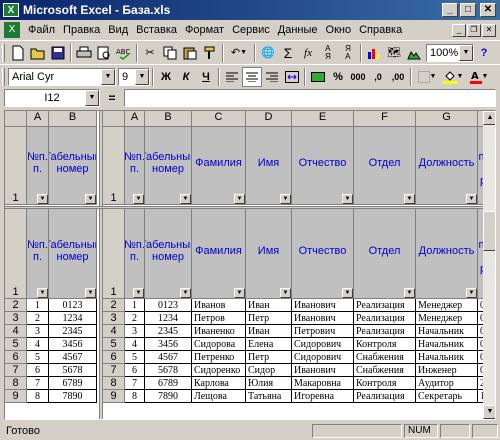  What do you see at coordinates (16, 318) in the screenshot?
I see `row-header: 3` at bounding box center [16, 318].